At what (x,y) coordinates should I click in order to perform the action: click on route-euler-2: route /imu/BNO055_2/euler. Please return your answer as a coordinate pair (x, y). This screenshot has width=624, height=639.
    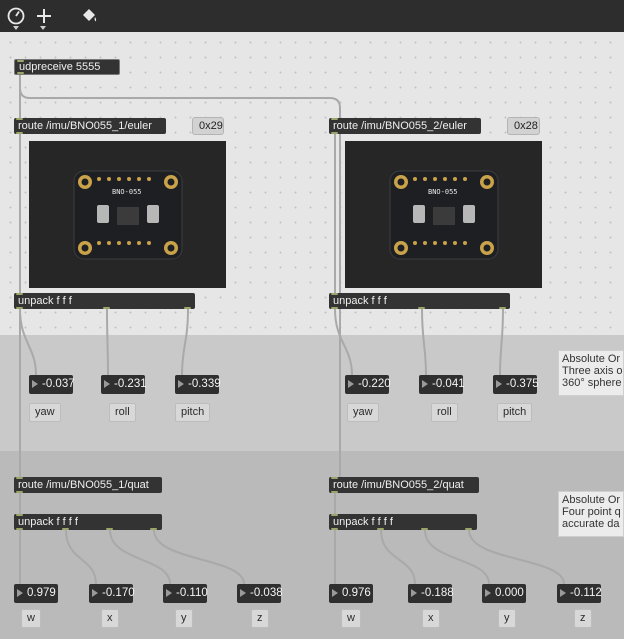
    Looking at the image, I should click on (405, 126).